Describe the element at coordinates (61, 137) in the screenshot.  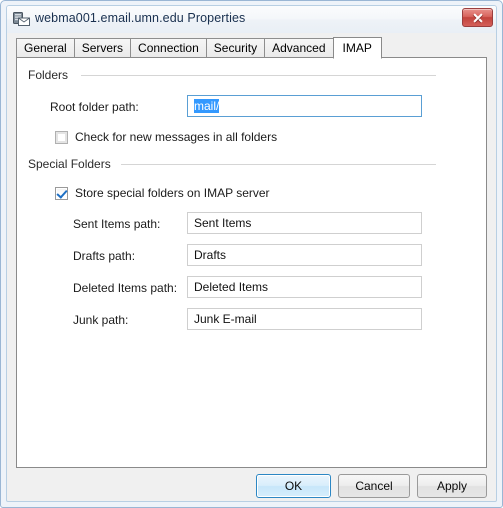
I see `checkbox-unchecked-icon` at that location.